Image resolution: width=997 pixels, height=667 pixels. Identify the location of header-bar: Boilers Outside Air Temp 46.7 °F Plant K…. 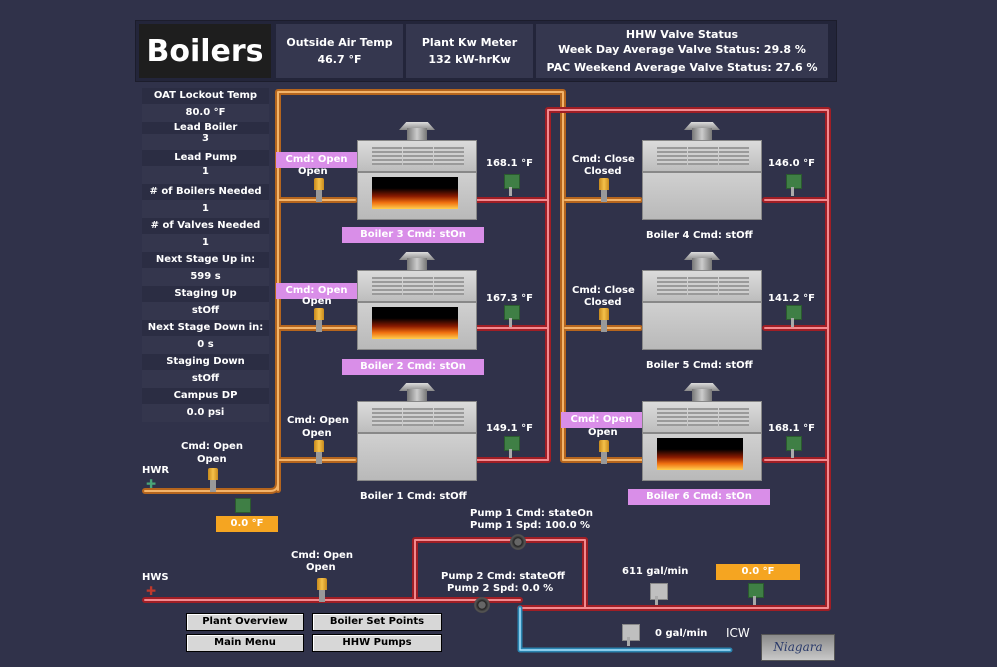
(486, 51).